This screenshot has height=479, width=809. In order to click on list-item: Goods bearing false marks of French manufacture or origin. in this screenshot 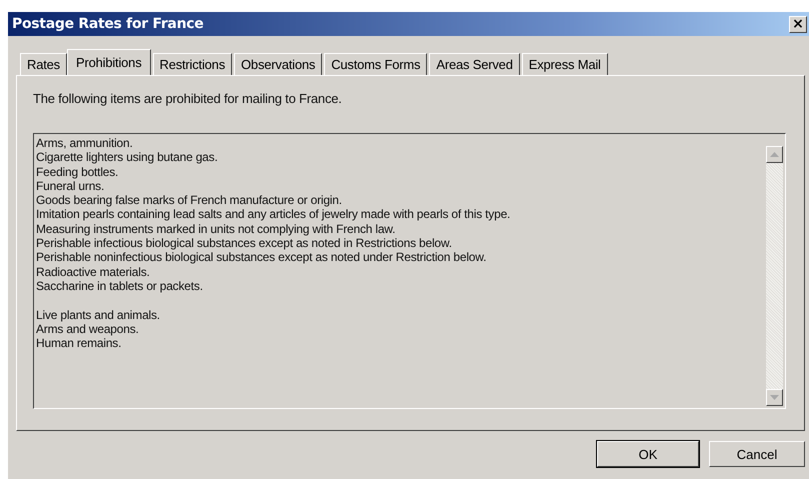, I will do `click(189, 200)`.